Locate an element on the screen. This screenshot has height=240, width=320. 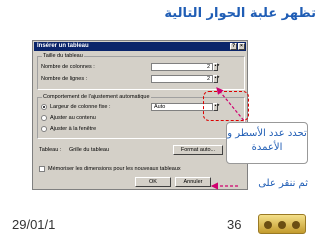
size-group: Taille du tableau is located at coordinates (141, 71).